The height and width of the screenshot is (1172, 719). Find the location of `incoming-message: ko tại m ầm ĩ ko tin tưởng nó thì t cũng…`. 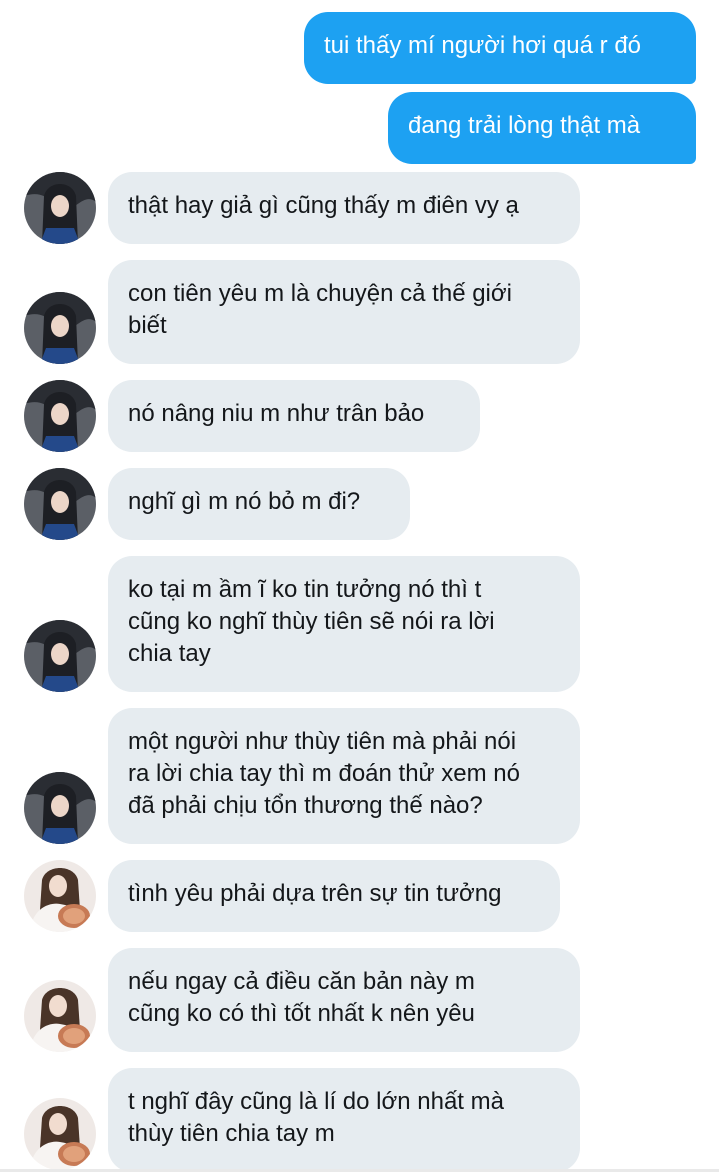

incoming-message: ko tại m ầm ĩ ko tin tưởng nó thì t cũng… is located at coordinates (344, 624).